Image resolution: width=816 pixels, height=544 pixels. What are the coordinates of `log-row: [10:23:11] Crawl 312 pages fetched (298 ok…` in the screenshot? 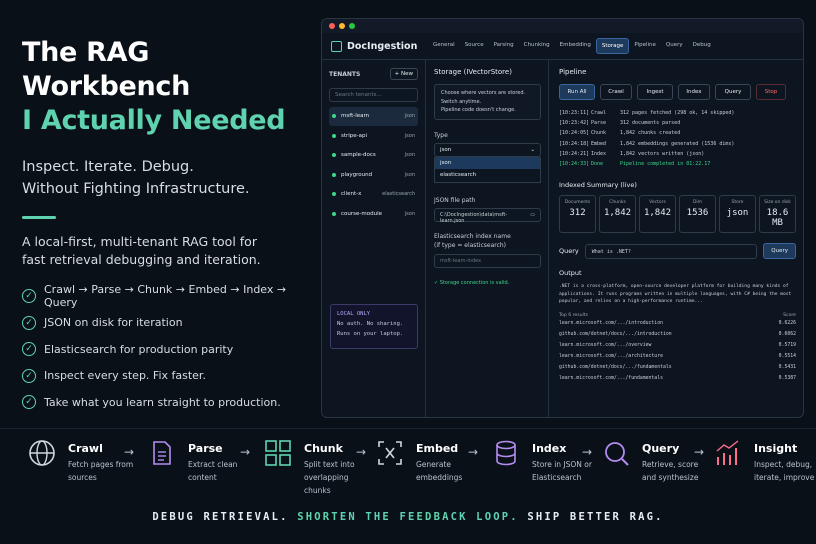 It's located at (677, 113).